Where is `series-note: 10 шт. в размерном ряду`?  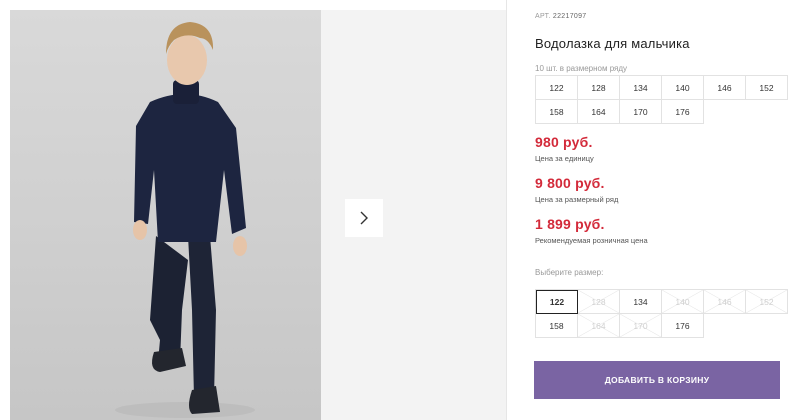 series-note: 10 шт. в размерном ряду is located at coordinates (581, 68).